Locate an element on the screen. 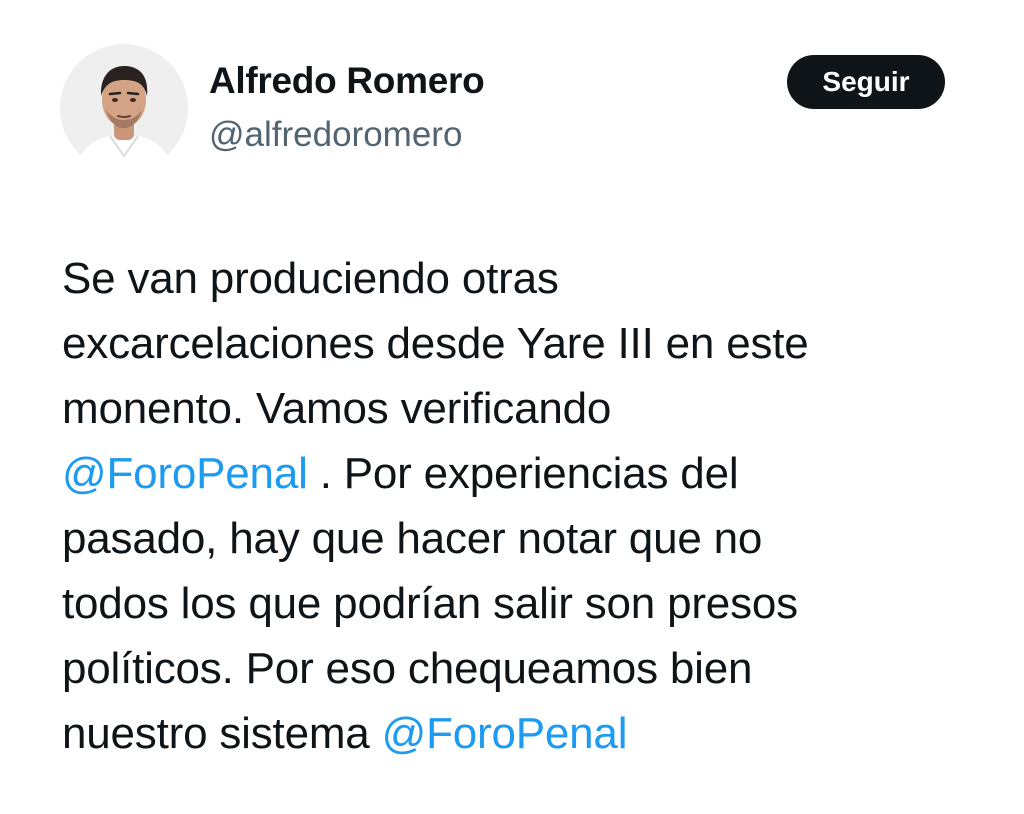 The image size is (1024, 814). tweet-line: monento. Vamos verificando is located at coordinates (337, 408).